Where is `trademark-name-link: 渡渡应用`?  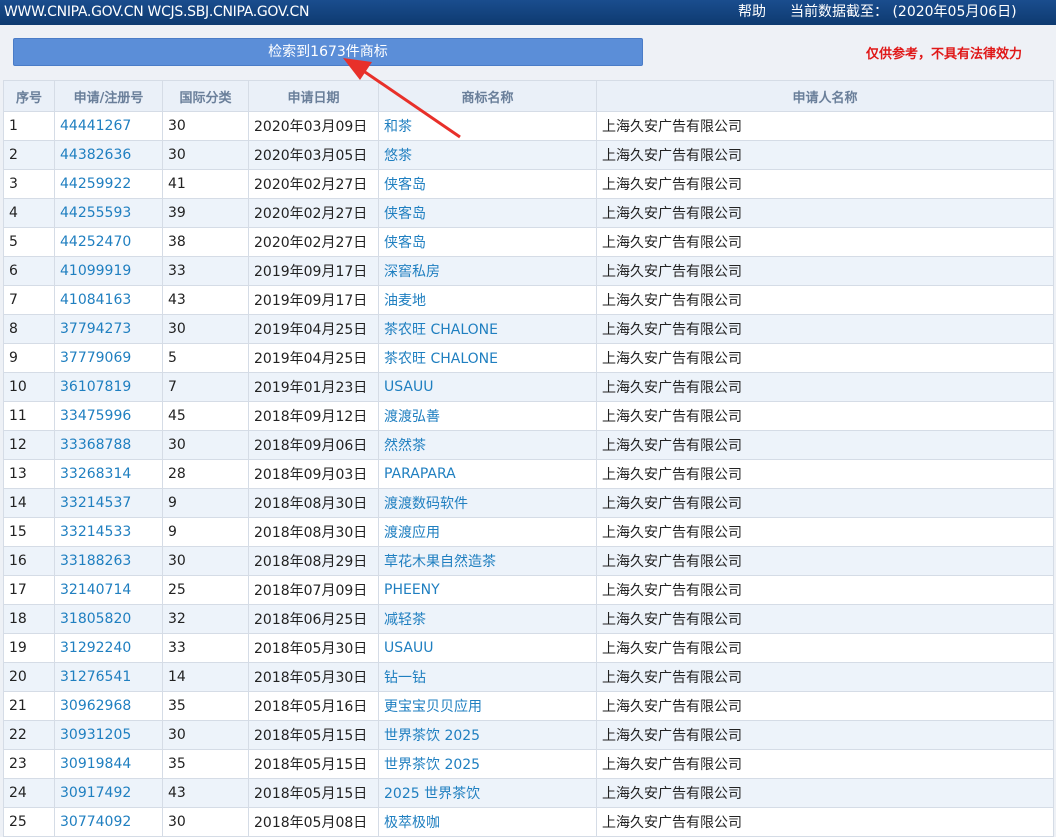 trademark-name-link: 渡渡应用 is located at coordinates (487, 532).